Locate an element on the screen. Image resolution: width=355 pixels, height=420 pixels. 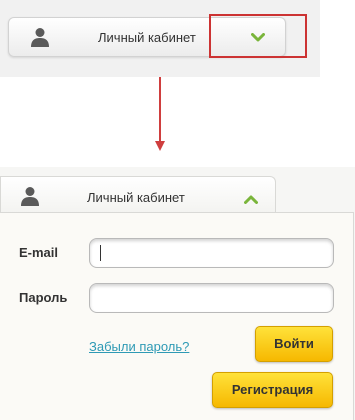
password-field is located at coordinates (211, 298).